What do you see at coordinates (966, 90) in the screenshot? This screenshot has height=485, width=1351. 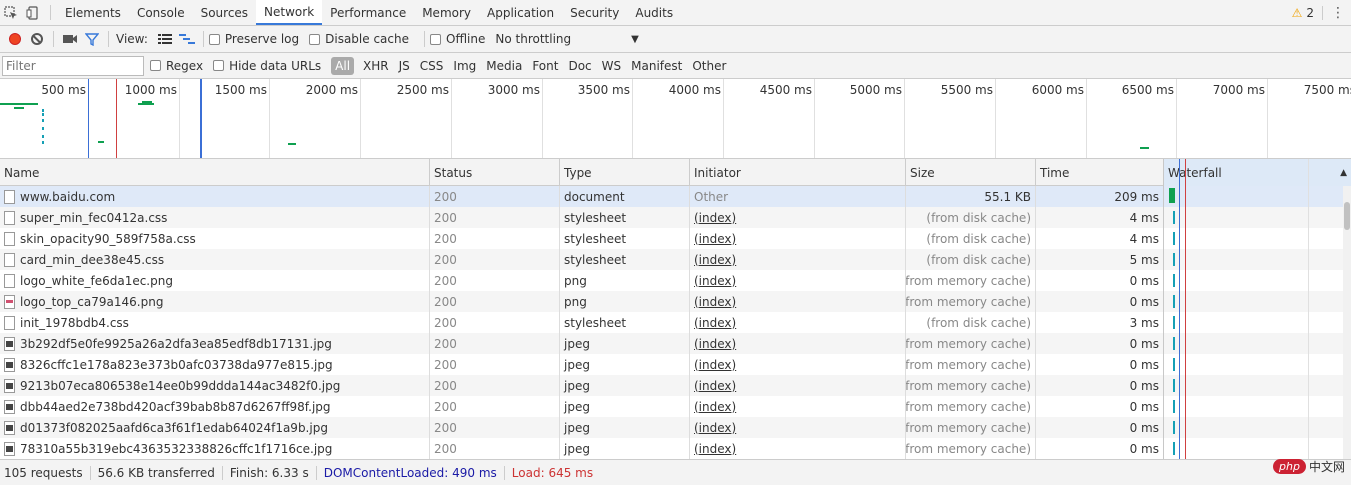 I see `overview-tick-label: 5500 ms` at bounding box center [966, 90].